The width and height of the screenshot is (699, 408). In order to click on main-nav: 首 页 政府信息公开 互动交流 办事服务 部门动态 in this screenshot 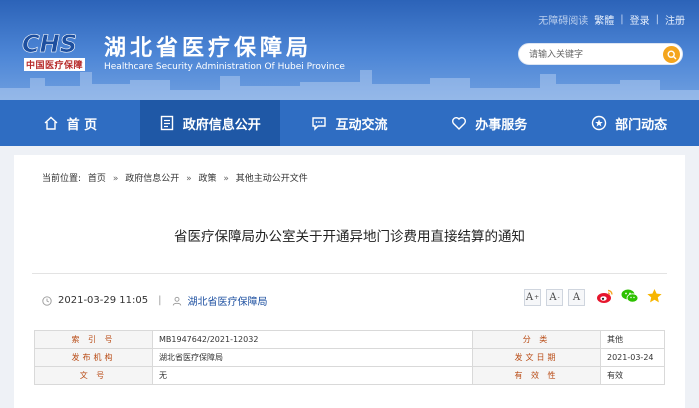, I will do `click(349, 123)`.